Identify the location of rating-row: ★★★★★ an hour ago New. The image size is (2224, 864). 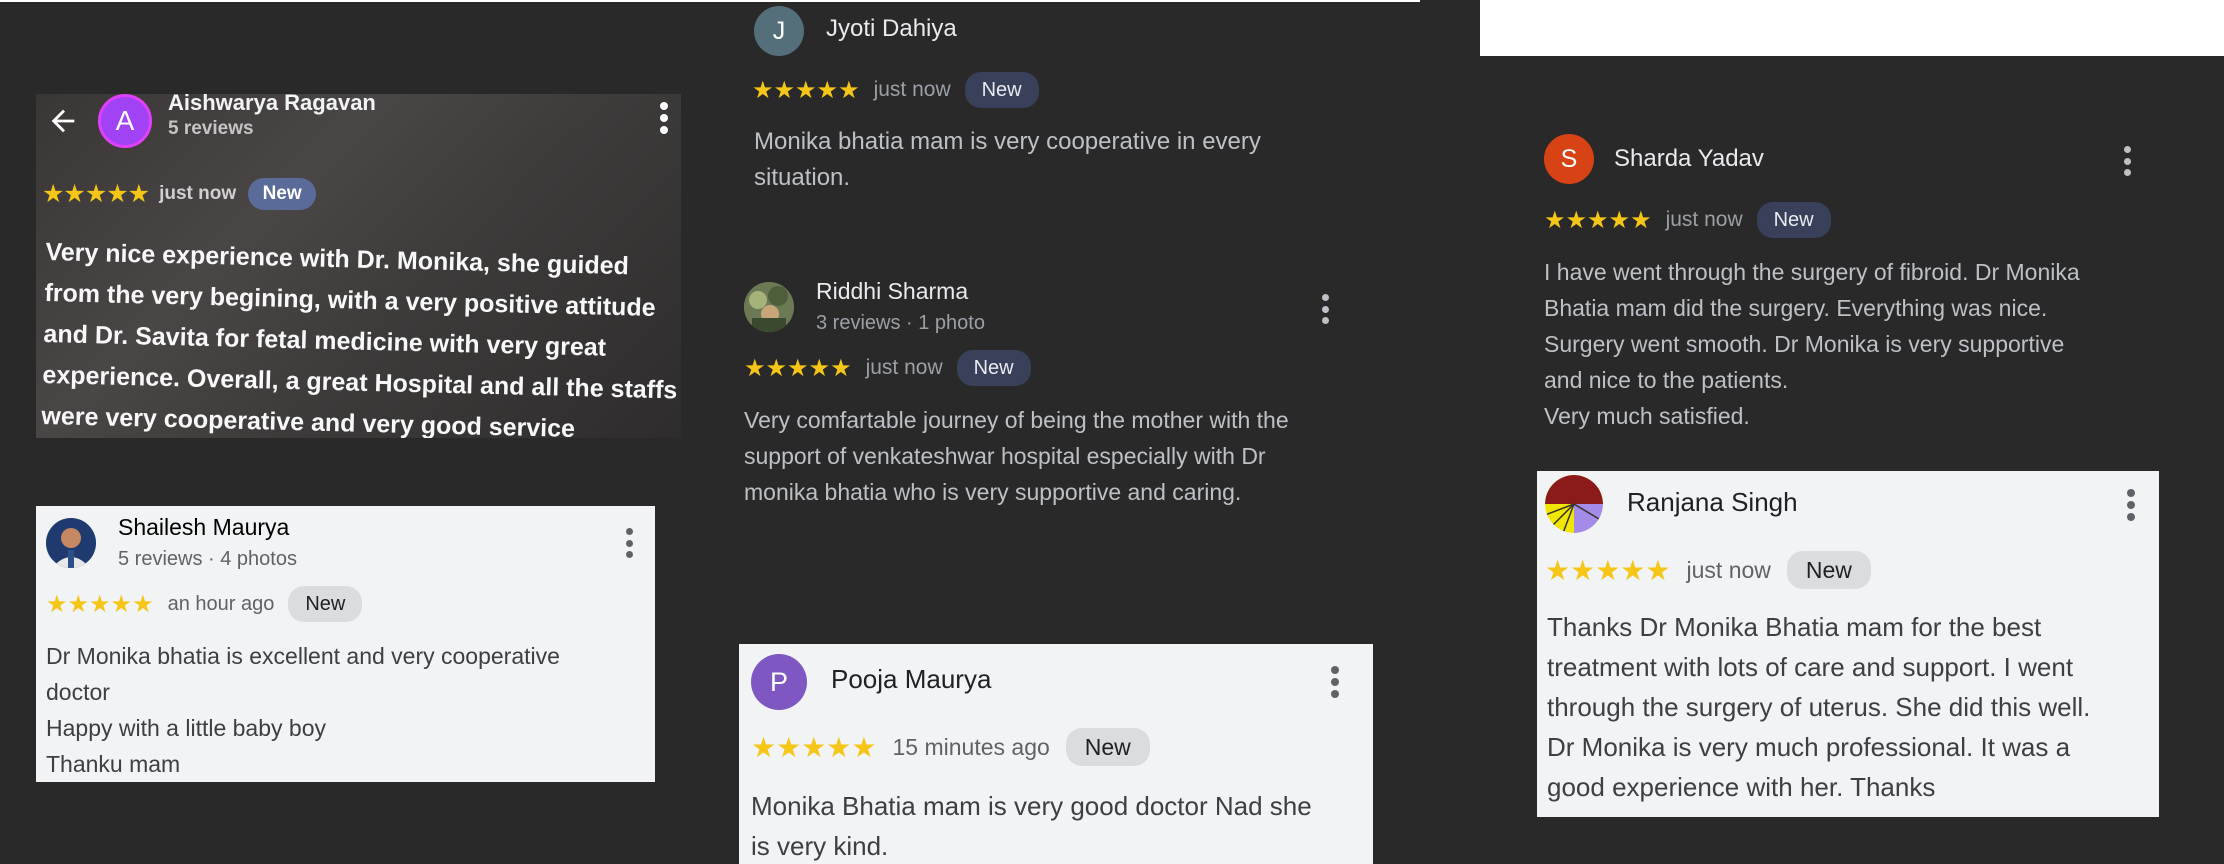
(204, 604).